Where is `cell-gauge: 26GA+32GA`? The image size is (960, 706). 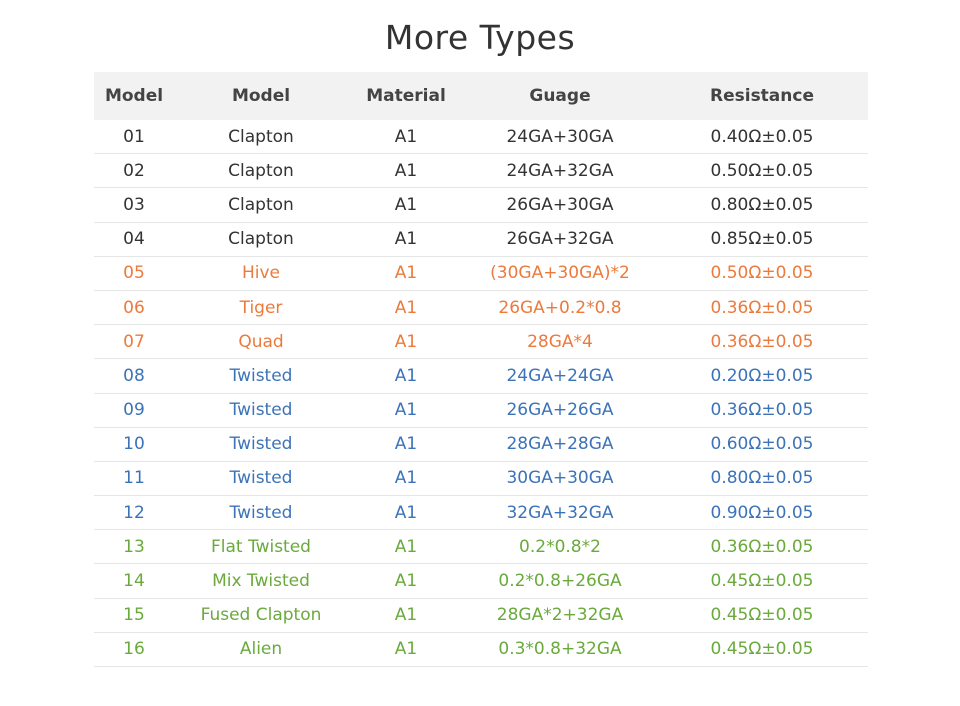
cell-gauge: 26GA+32GA is located at coordinates (560, 239).